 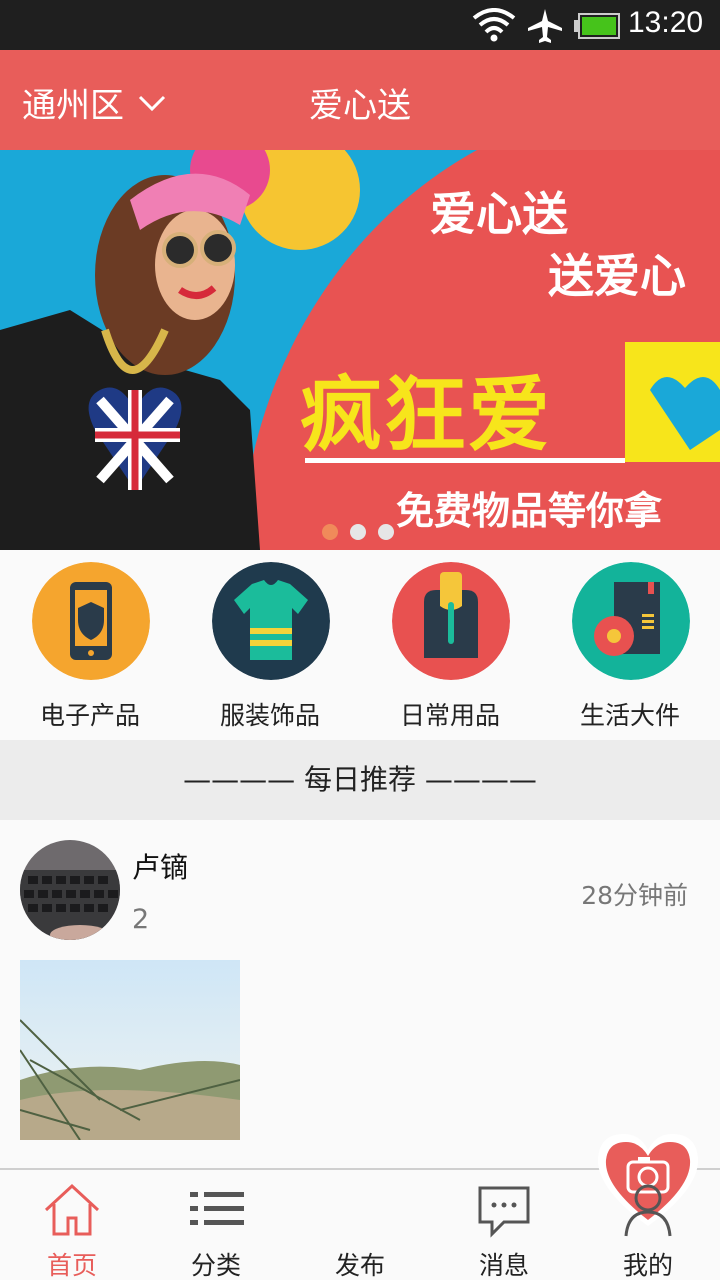 I want to click on home-icon, so click(x=72, y=1209).